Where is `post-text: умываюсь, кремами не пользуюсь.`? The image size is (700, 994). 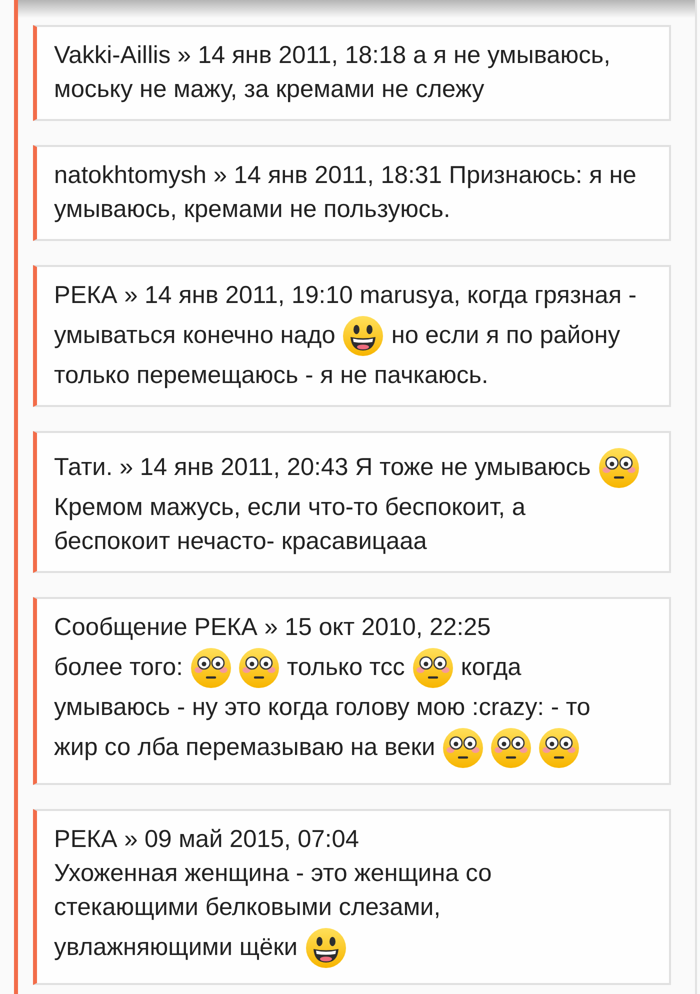 post-text: умываюсь, кремами не пользуюсь. is located at coordinates (252, 210).